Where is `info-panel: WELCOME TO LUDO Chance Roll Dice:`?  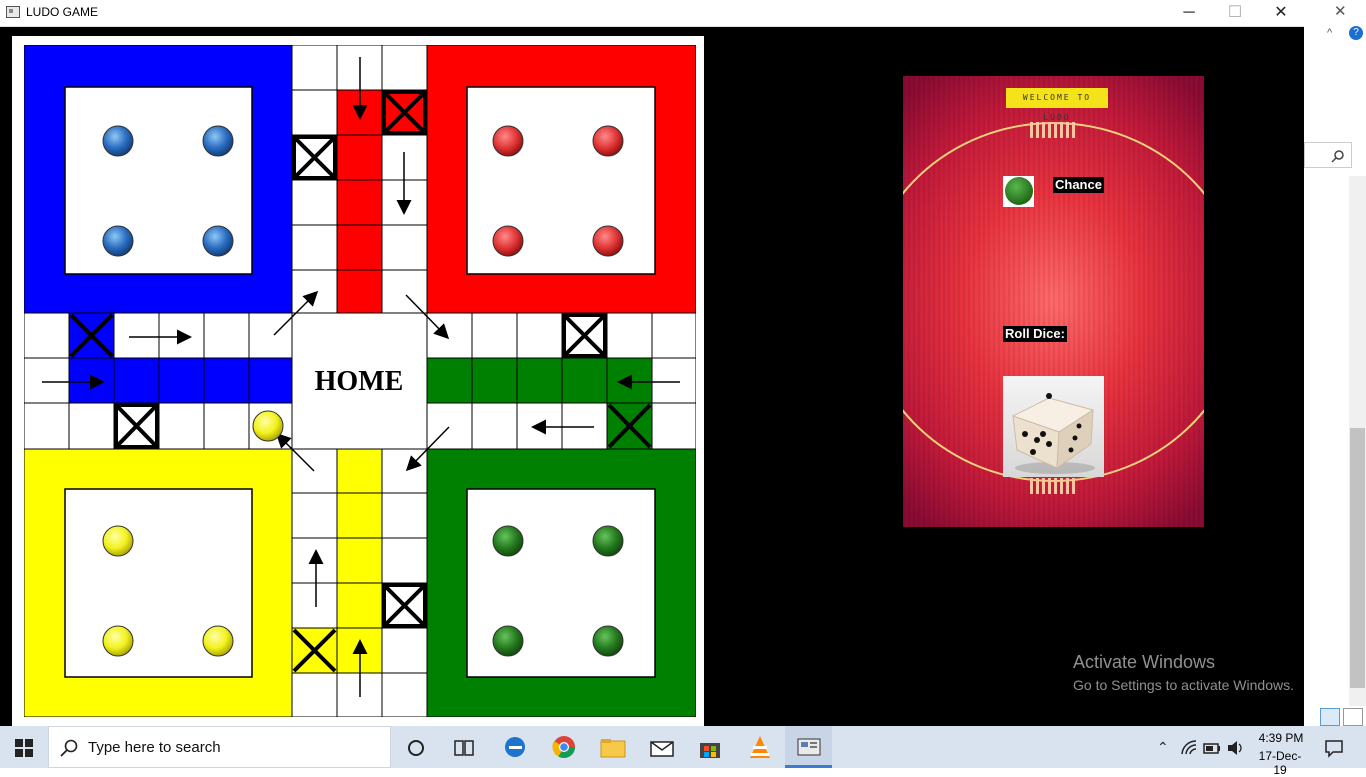
info-panel: WELCOME TO LUDO Chance Roll Dice: is located at coordinates (1053, 301).